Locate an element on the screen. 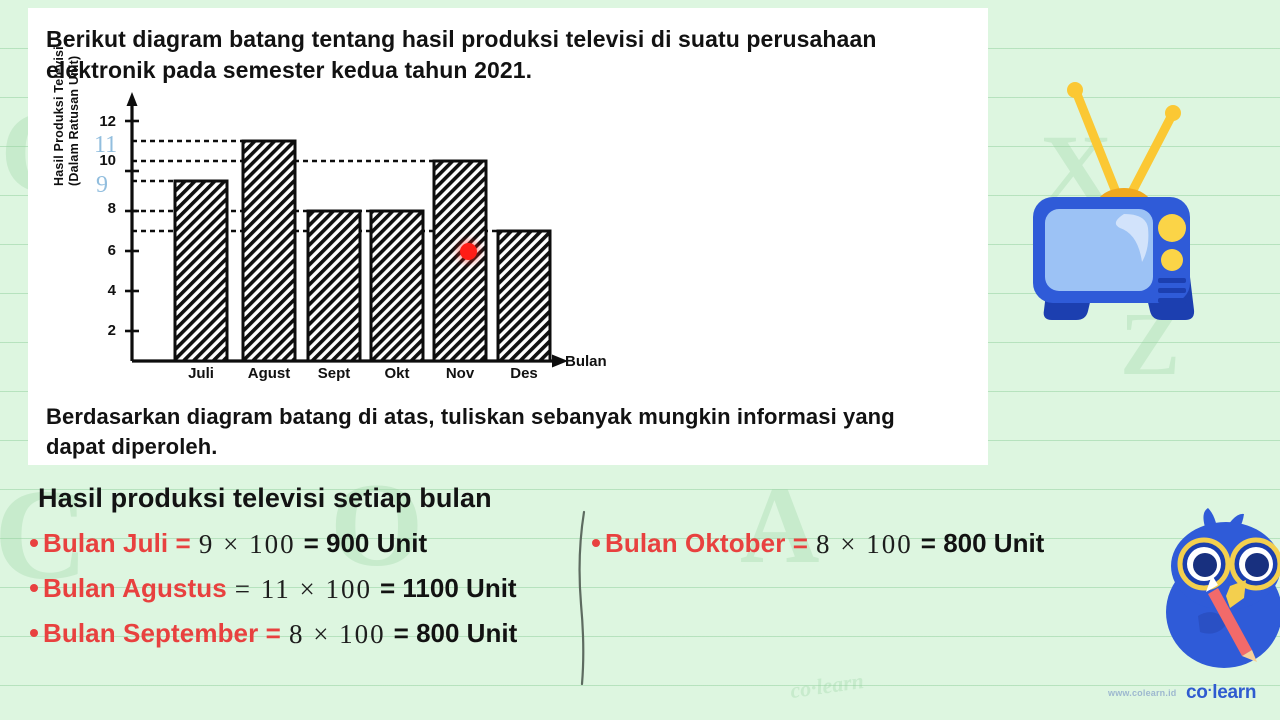 Image resolution: width=1280 pixels, height=720 pixels. footer-website-url: www.colearn.id is located at coordinates (1142, 693).